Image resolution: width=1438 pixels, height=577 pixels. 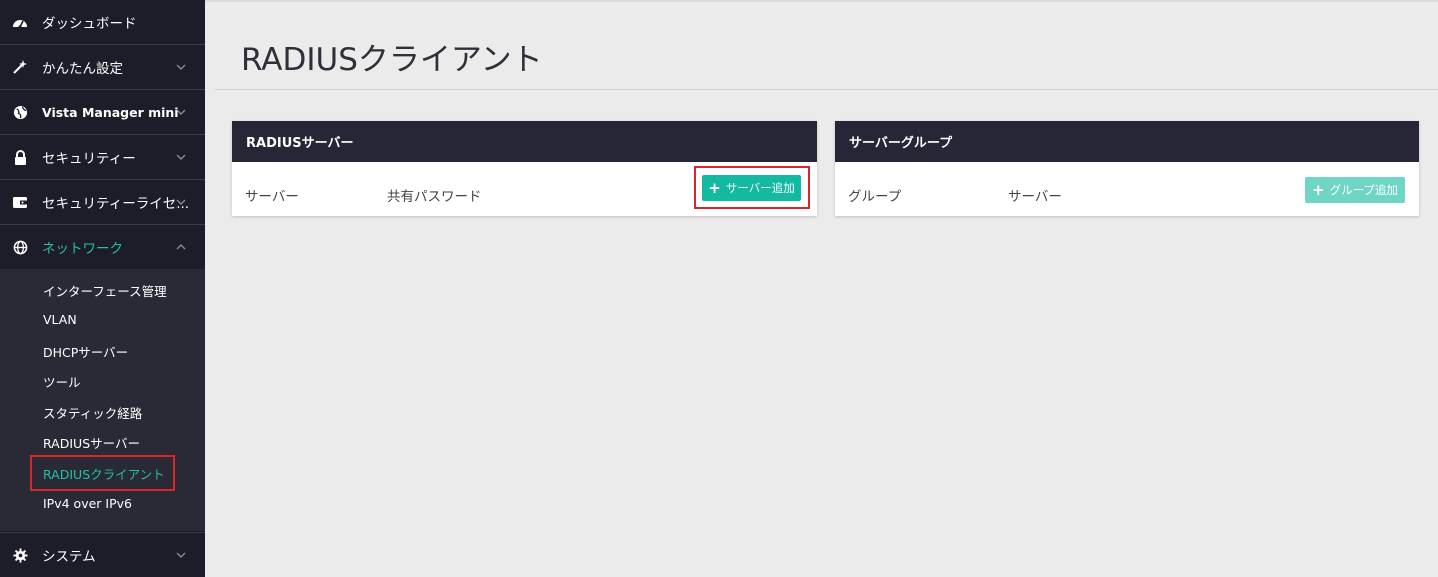 What do you see at coordinates (1127, 168) in the screenshot?
I see `server-group-panel: サーバーグループ グループ サーバー + グループ追加` at bounding box center [1127, 168].